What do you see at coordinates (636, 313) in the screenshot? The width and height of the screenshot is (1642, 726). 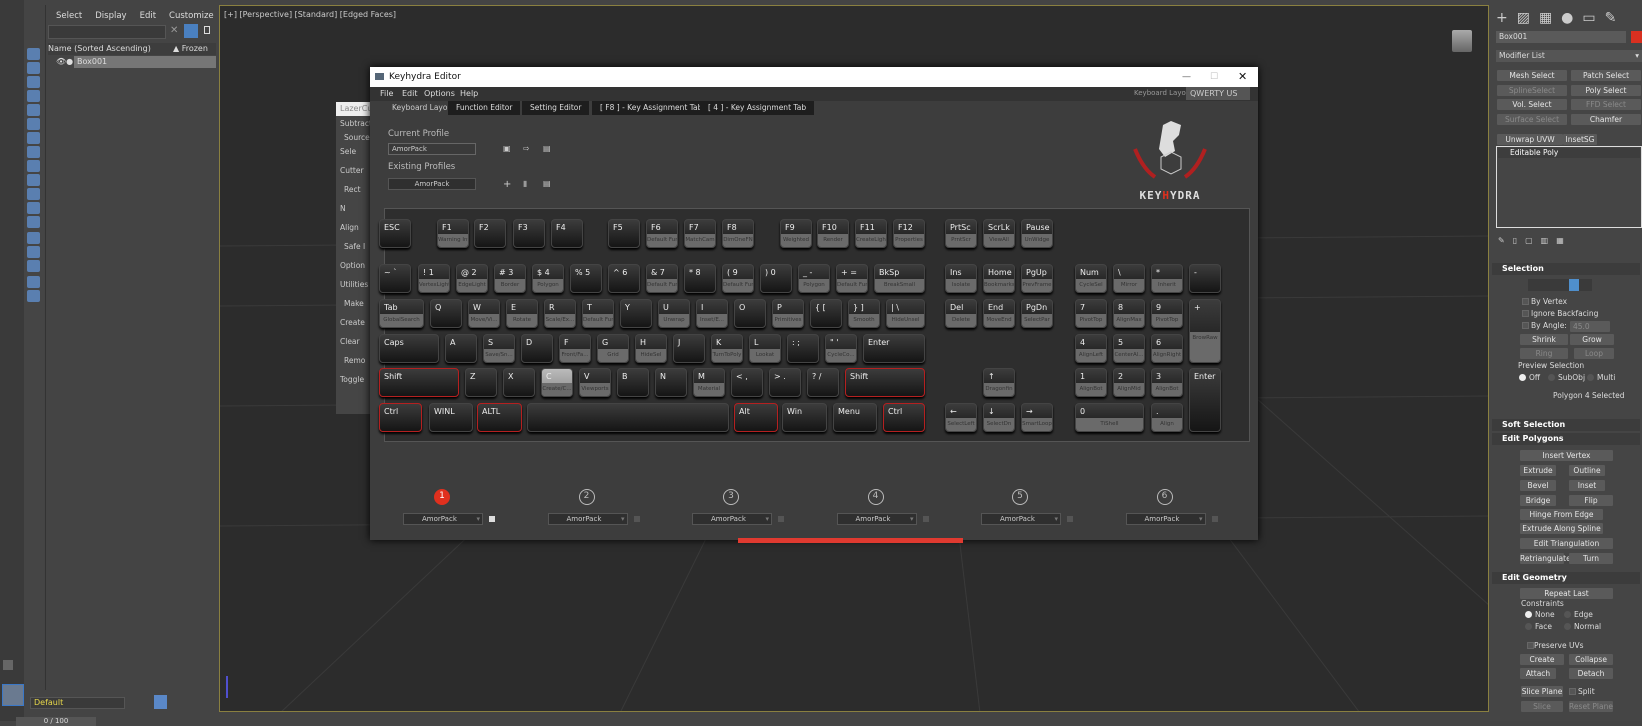 I see `key-y: Y` at bounding box center [636, 313].